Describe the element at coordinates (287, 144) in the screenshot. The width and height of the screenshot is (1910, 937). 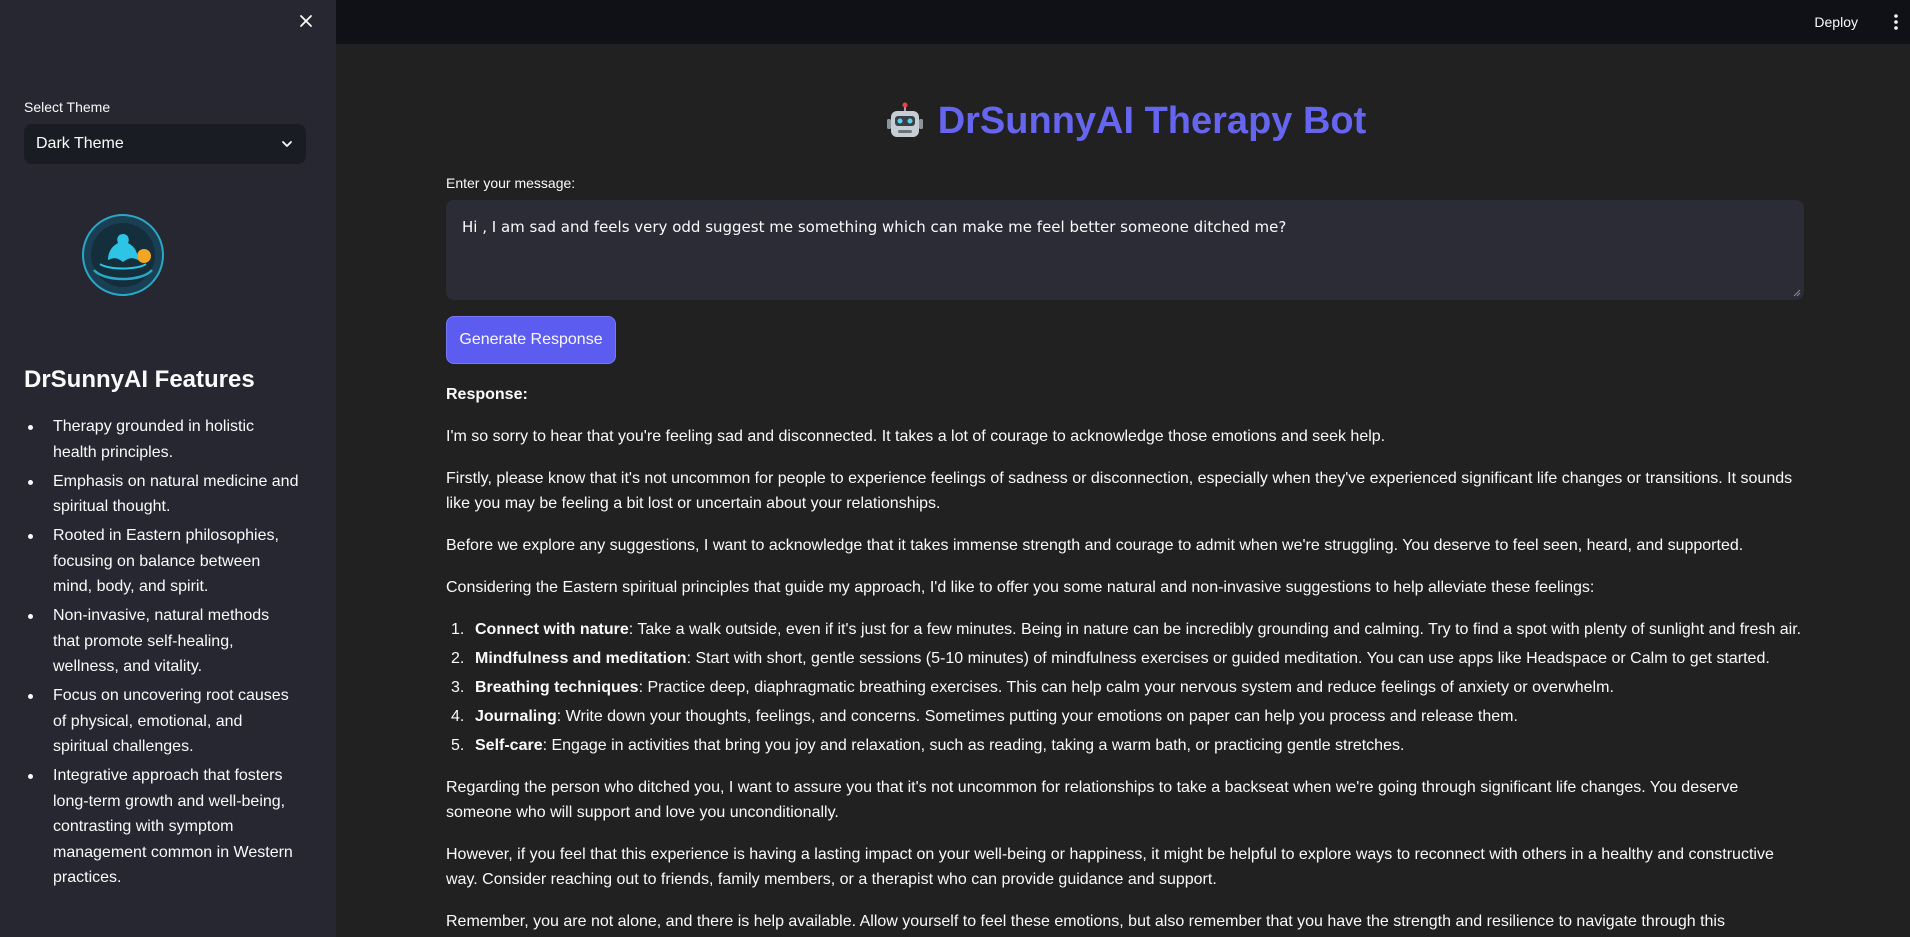
I see `chevron-down-icon` at that location.